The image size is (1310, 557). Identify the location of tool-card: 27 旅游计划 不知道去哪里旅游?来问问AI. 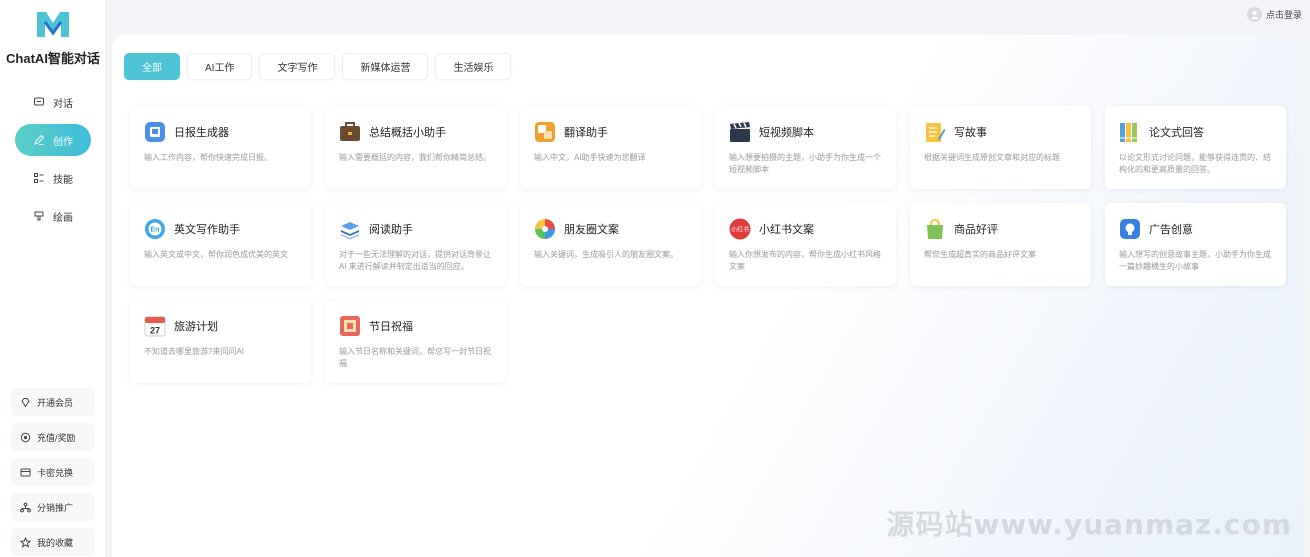
(220, 341).